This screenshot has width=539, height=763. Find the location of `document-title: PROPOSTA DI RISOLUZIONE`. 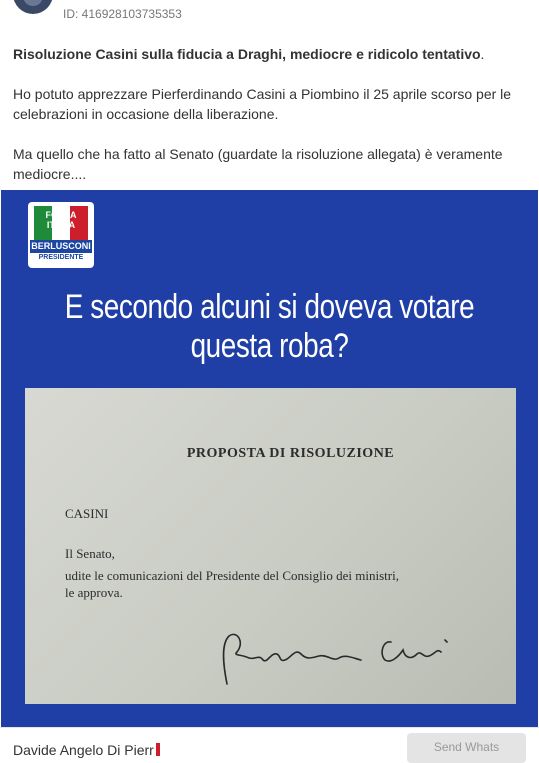

document-title: PROPOSTA DI RISOLUZIONE is located at coordinates (290, 453).